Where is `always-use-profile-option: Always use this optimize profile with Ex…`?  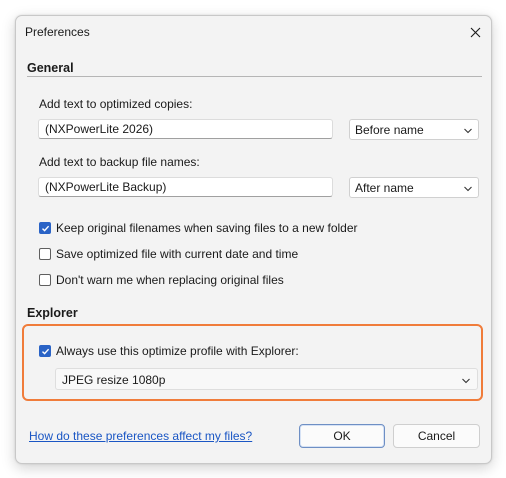 always-use-profile-option: Always use this optimize profile with Ex… is located at coordinates (169, 351).